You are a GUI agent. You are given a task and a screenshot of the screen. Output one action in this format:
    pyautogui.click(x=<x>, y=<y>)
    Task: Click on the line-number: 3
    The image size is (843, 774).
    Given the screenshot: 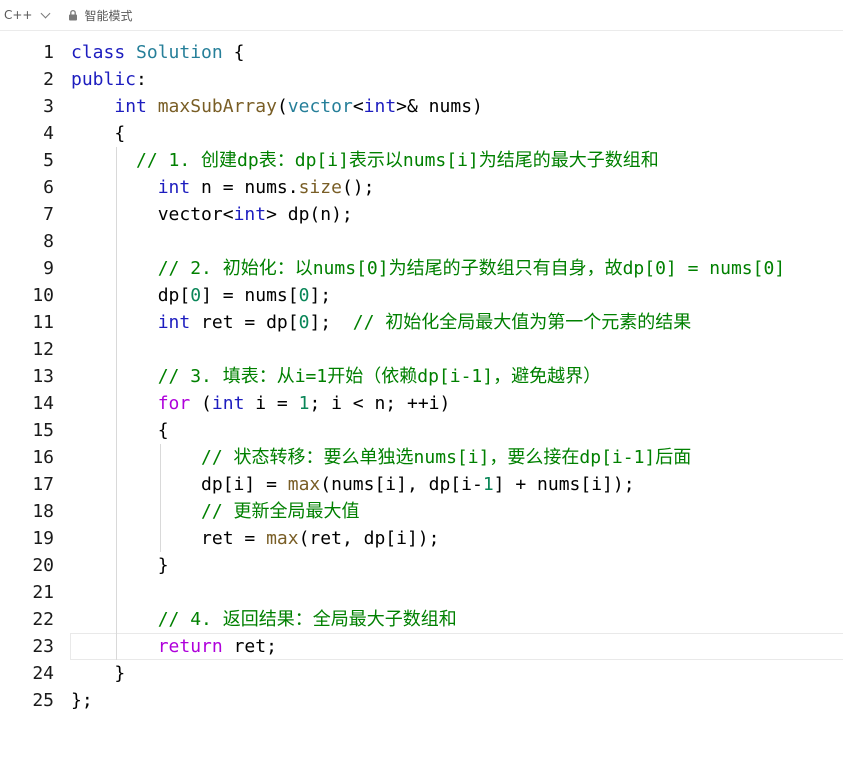 What is the action you would take?
    pyautogui.click(x=48, y=106)
    